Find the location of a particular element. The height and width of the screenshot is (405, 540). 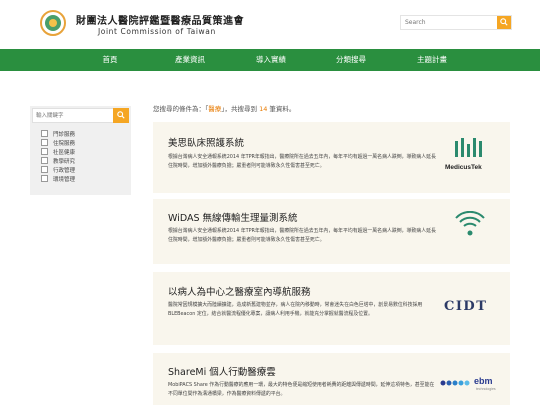

summary-suffix: 筆資料。 is located at coordinates (281, 109).